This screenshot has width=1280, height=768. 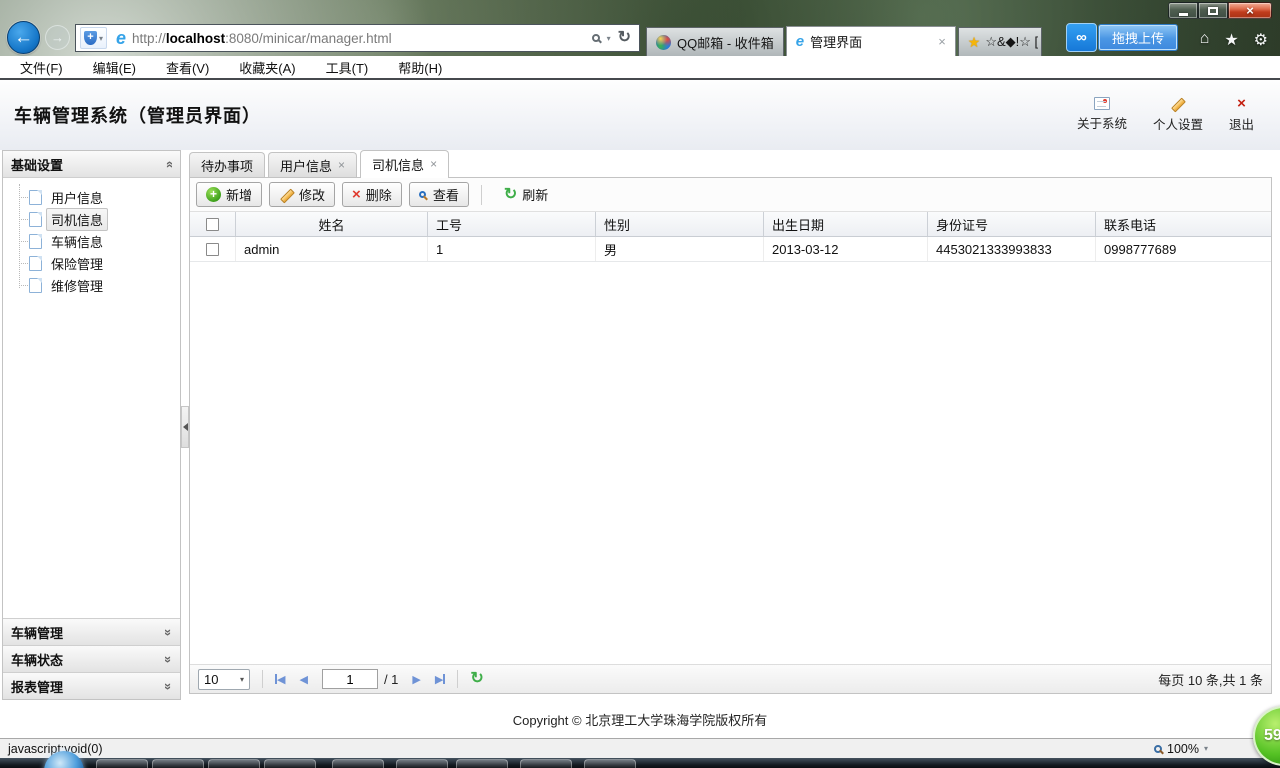 I want to click on row-checkbox, so click(x=212, y=249).